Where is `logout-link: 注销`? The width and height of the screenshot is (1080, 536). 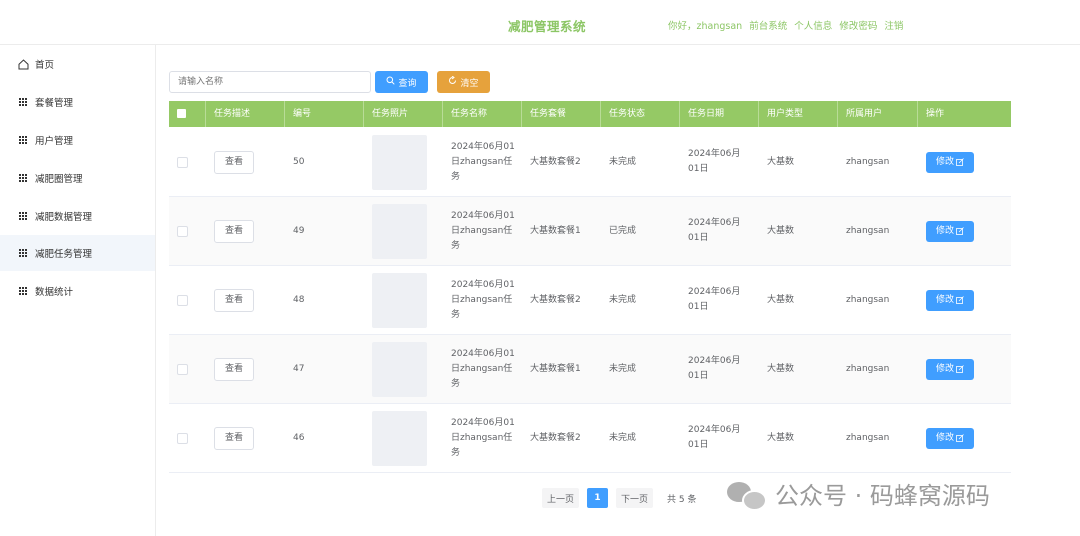
logout-link: 注销 is located at coordinates (893, 26).